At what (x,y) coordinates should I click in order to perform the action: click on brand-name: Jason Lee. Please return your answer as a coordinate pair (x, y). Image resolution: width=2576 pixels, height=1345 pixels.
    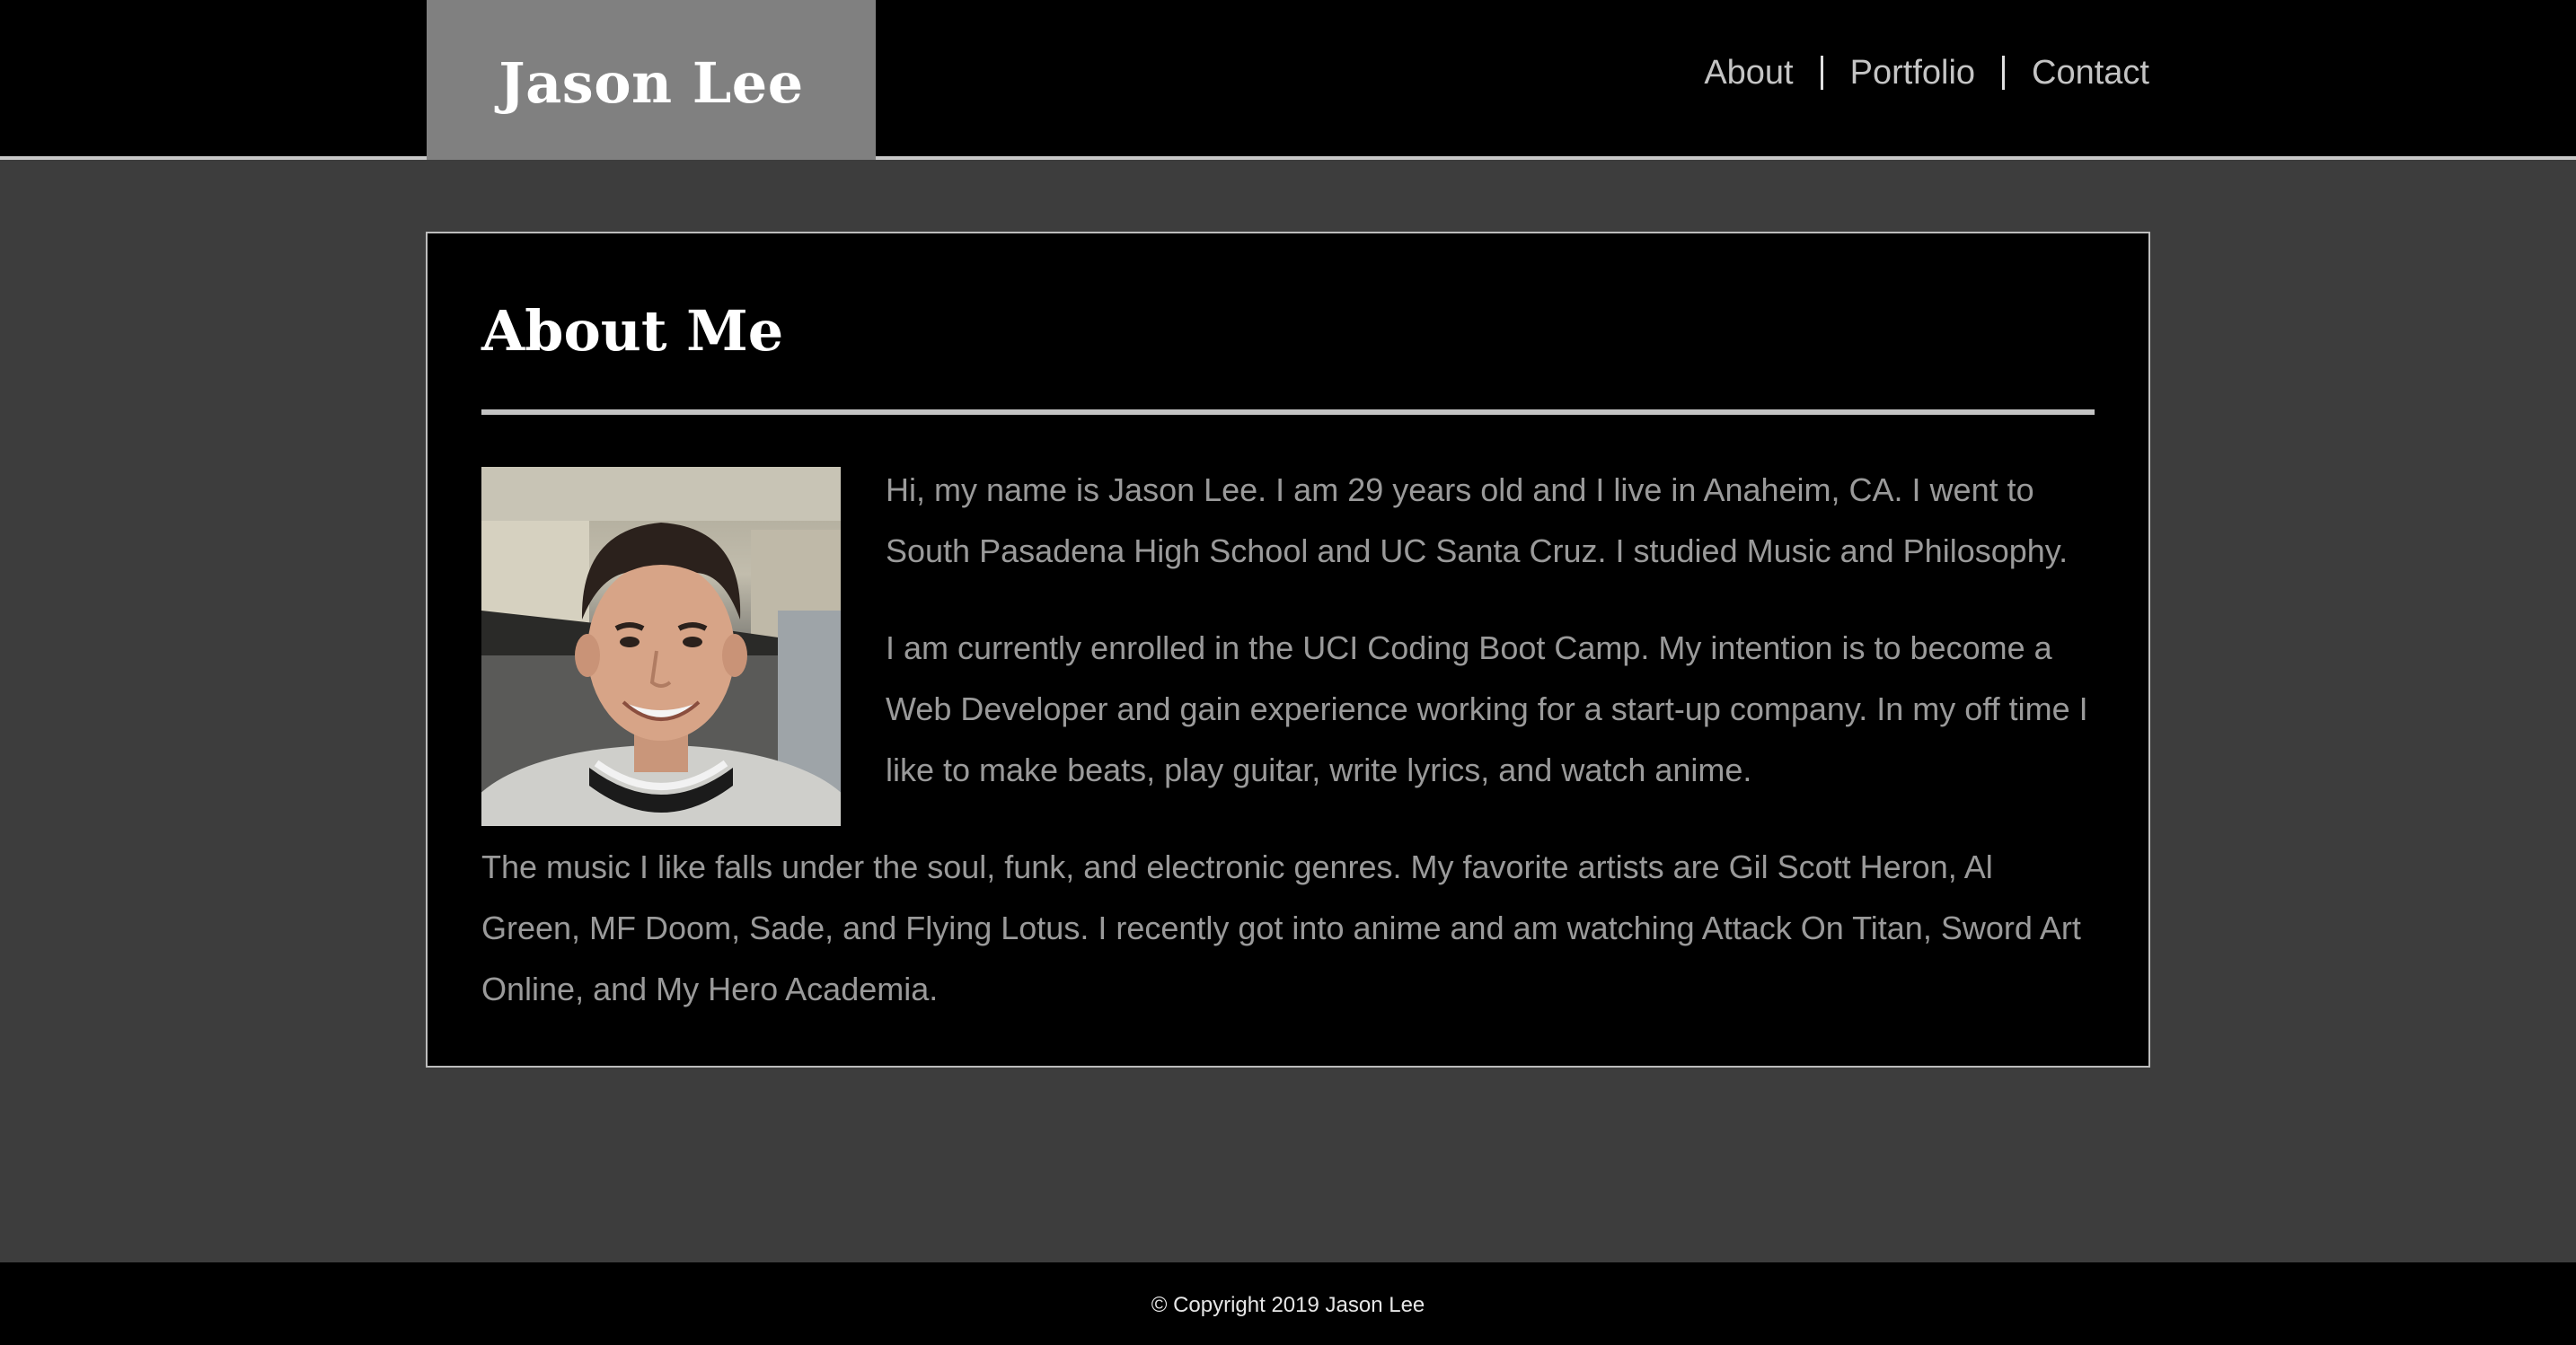
    Looking at the image, I should click on (650, 83).